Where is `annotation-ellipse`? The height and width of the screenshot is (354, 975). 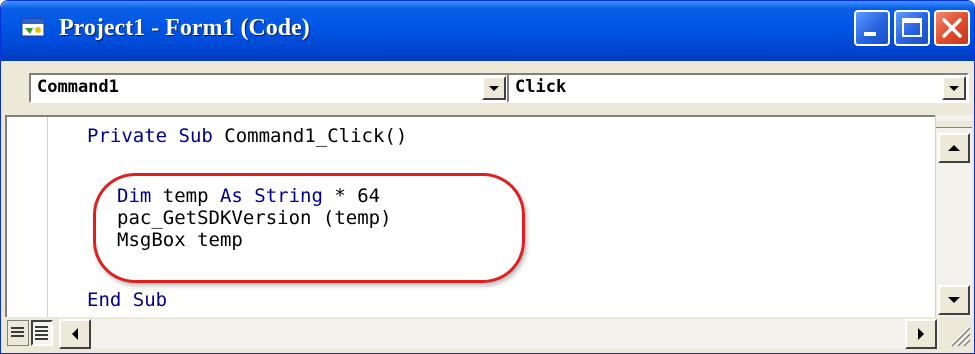
annotation-ellipse is located at coordinates (309, 228).